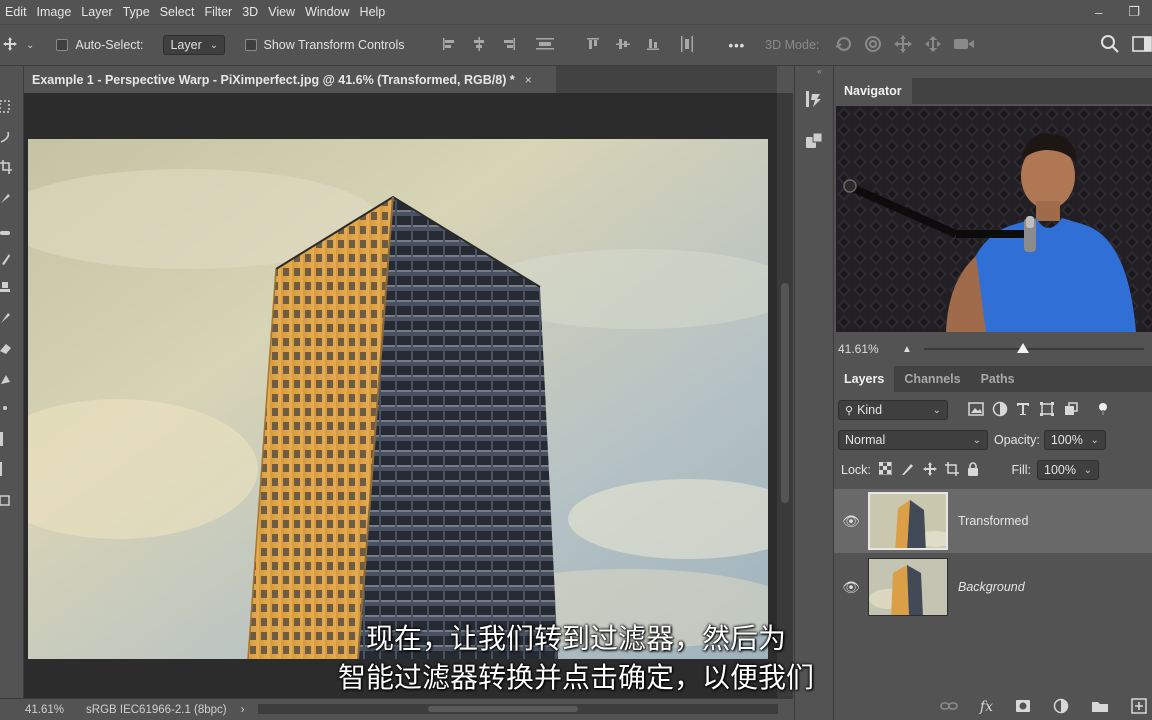 This screenshot has width=1152, height=720. Describe the element at coordinates (951, 470) in the screenshot. I see `lock-artboard-icon` at that location.